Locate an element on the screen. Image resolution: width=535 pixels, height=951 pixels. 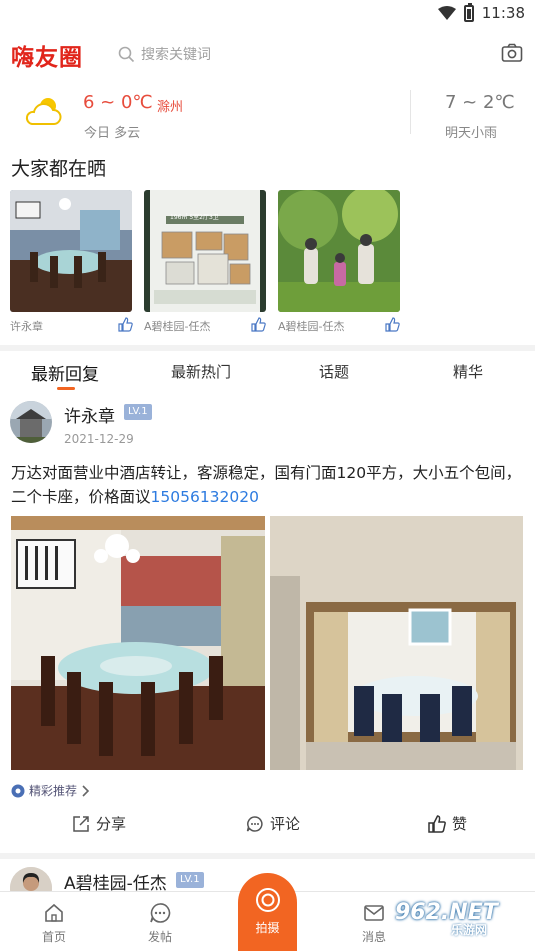
nav-home-label: 首页 is located at coordinates (53, 937).